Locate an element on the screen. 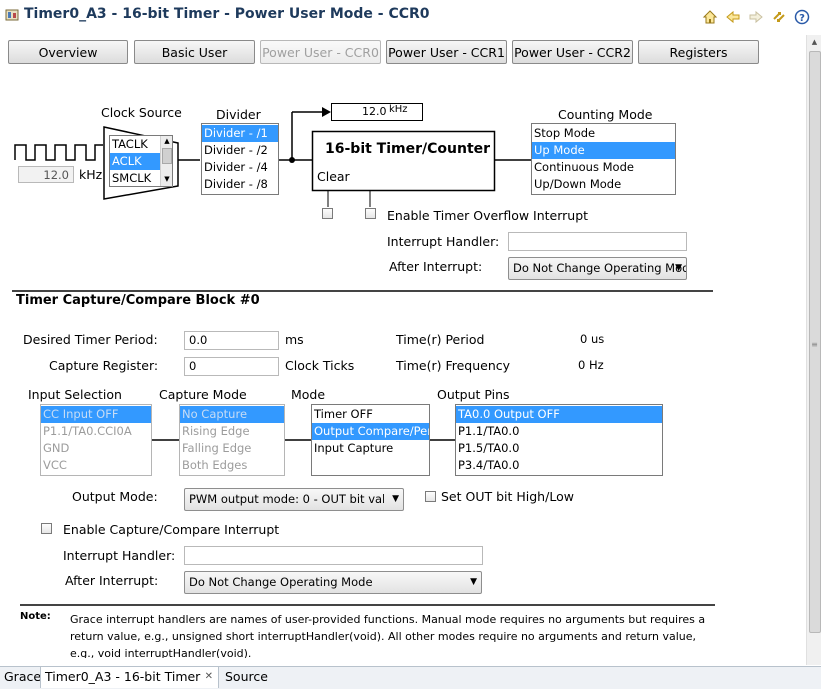 The width and height of the screenshot is (821, 689). vertical-scrollbar: ▲ ≡ is located at coordinates (813, 350).